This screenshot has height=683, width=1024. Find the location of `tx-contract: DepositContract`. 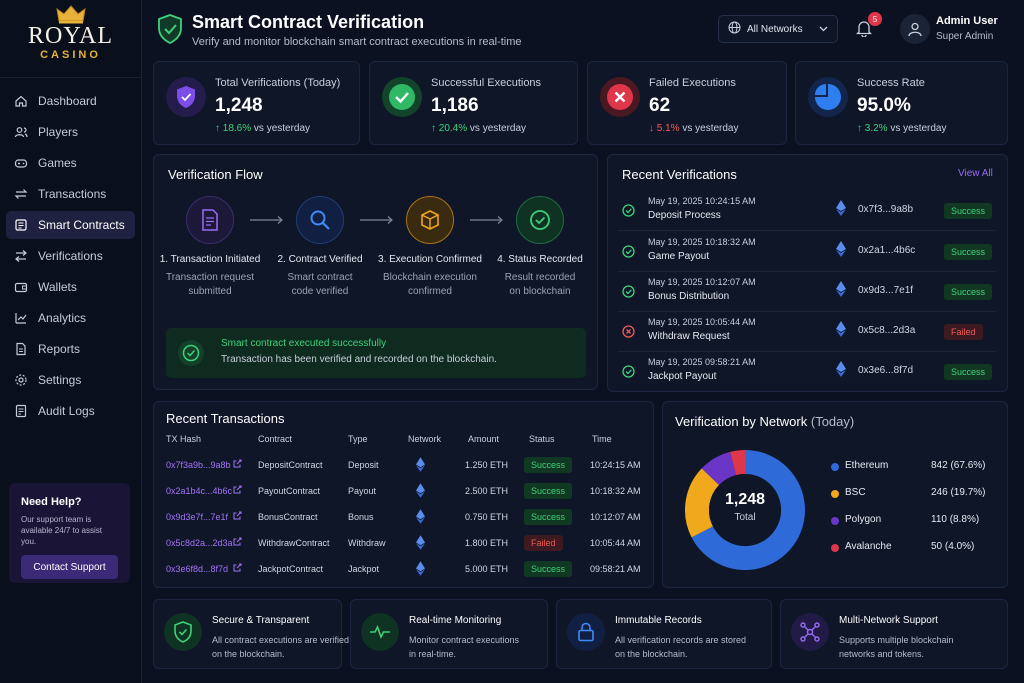

tx-contract: DepositContract is located at coordinates (290, 465).